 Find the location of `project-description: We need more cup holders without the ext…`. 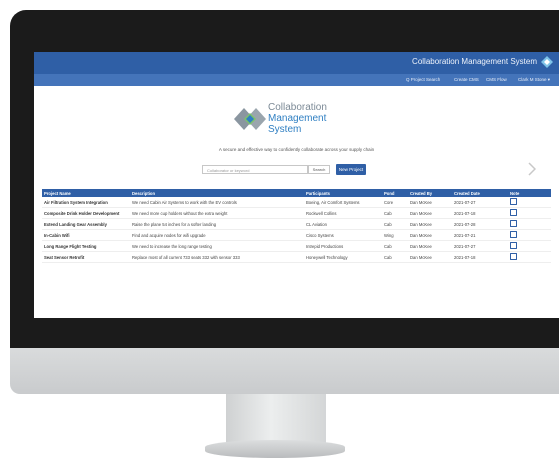

project-description: We need more cup holders without the ext… is located at coordinates (217, 213).